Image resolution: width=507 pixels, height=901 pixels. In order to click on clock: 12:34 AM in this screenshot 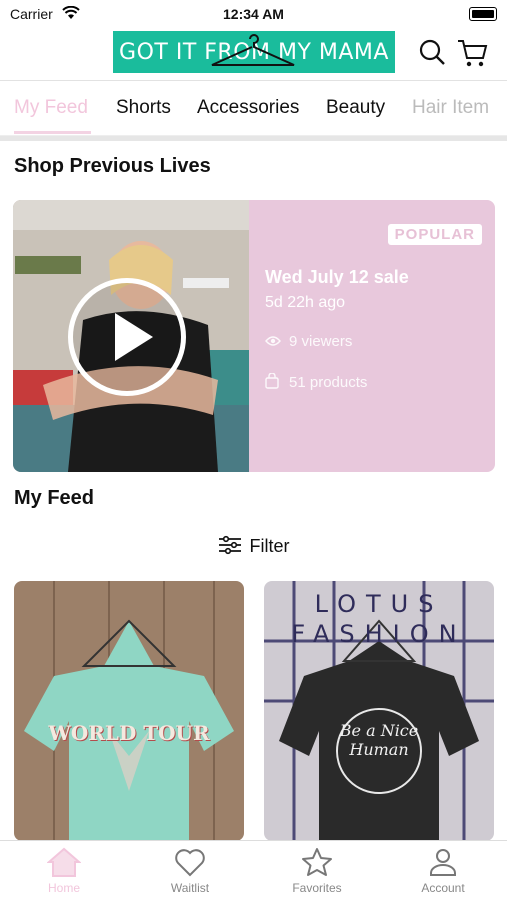, I will do `click(253, 14)`.